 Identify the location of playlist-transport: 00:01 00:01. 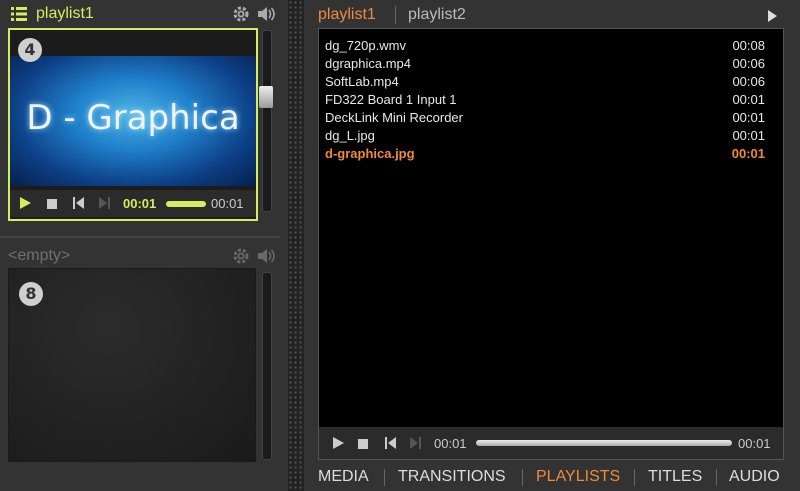
(551, 443).